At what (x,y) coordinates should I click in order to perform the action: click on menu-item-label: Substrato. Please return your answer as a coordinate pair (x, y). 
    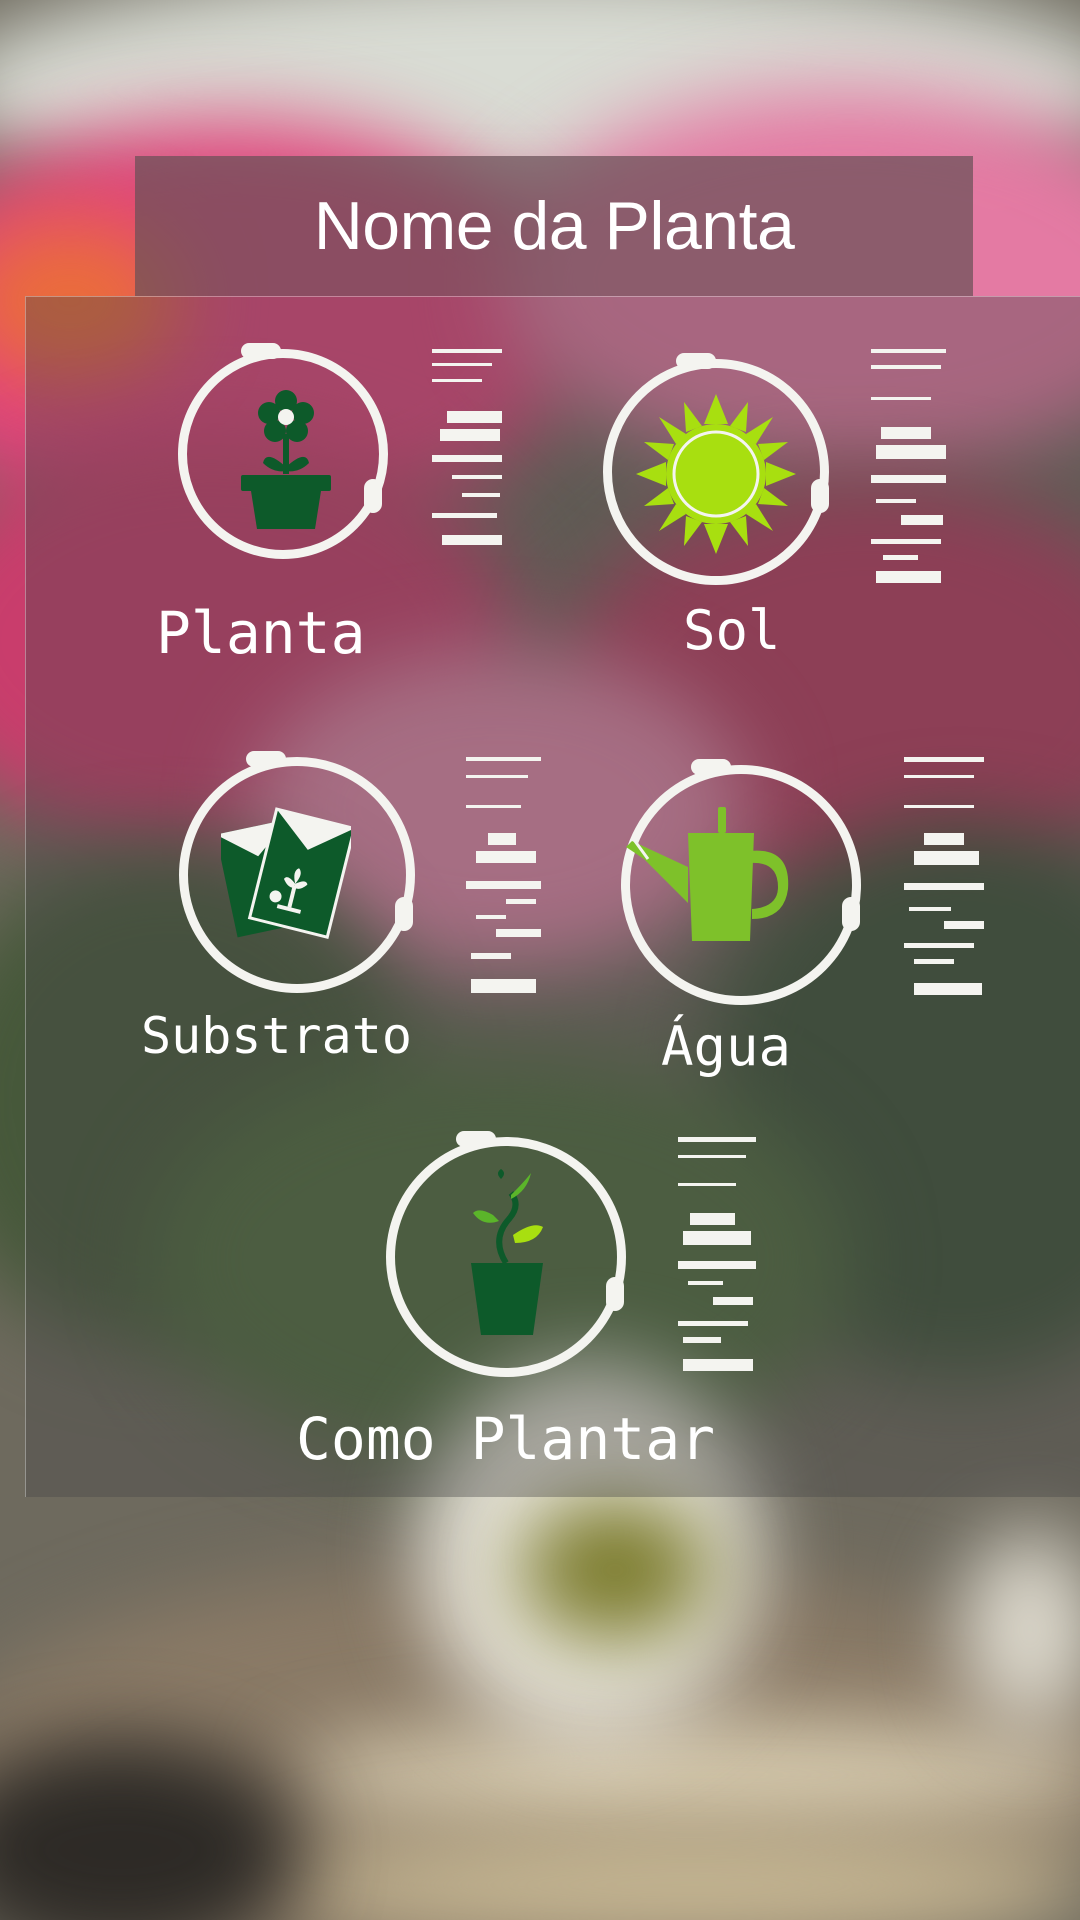
    Looking at the image, I should click on (276, 1036).